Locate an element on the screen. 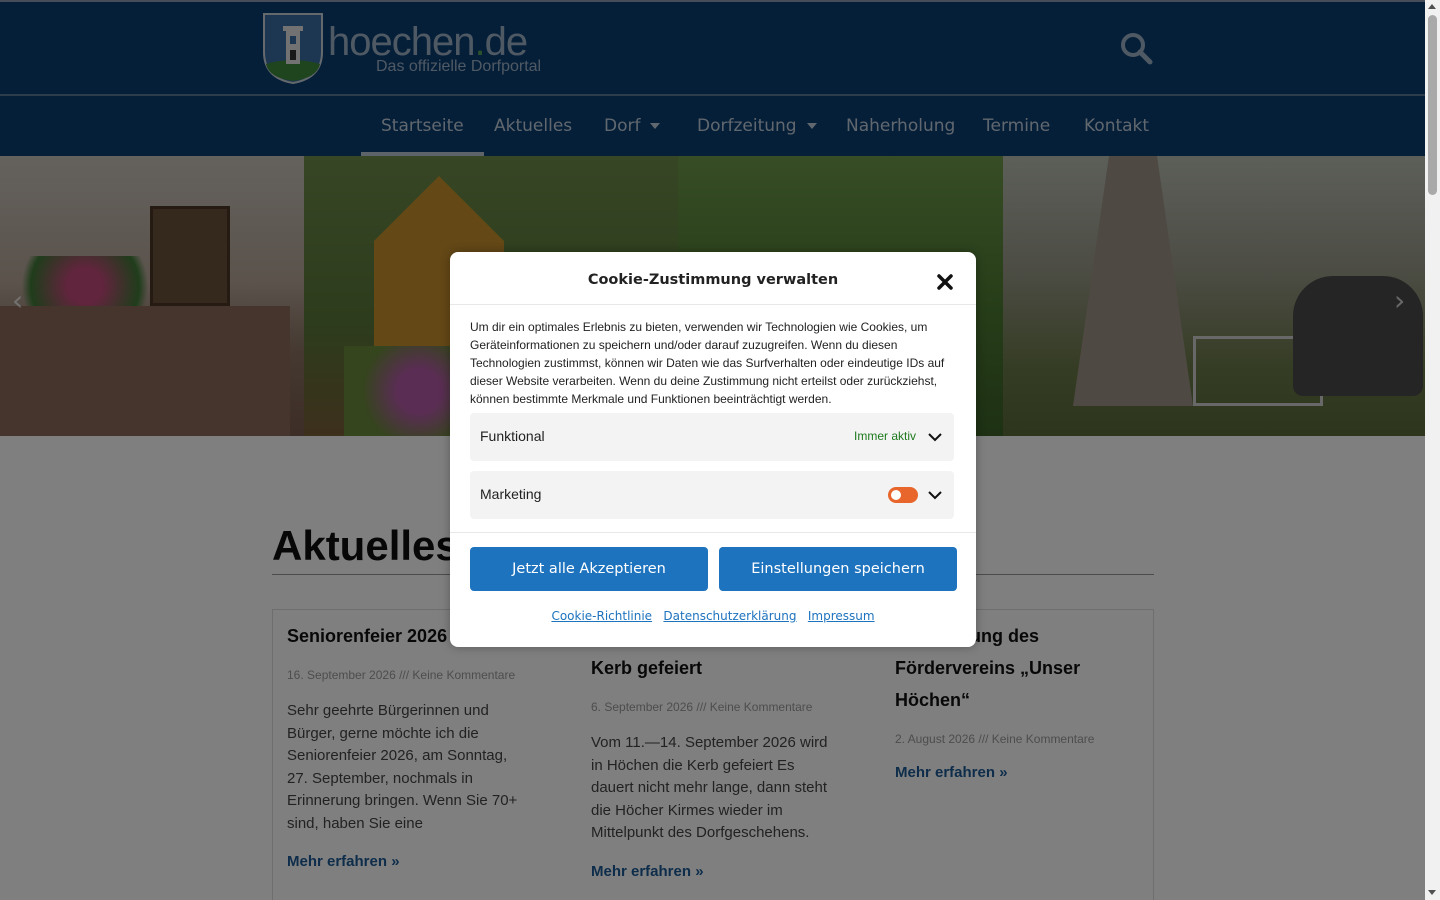 This screenshot has width=1440, height=900. page-scrollbar is located at coordinates (1432, 450).